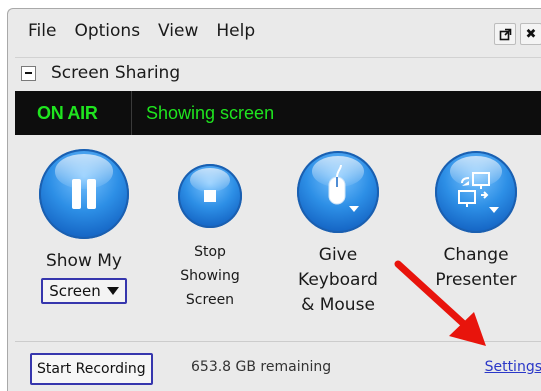  I want to click on give-keyboard-mouse-tool: Give Keyboard & Mouse, so click(338, 234).